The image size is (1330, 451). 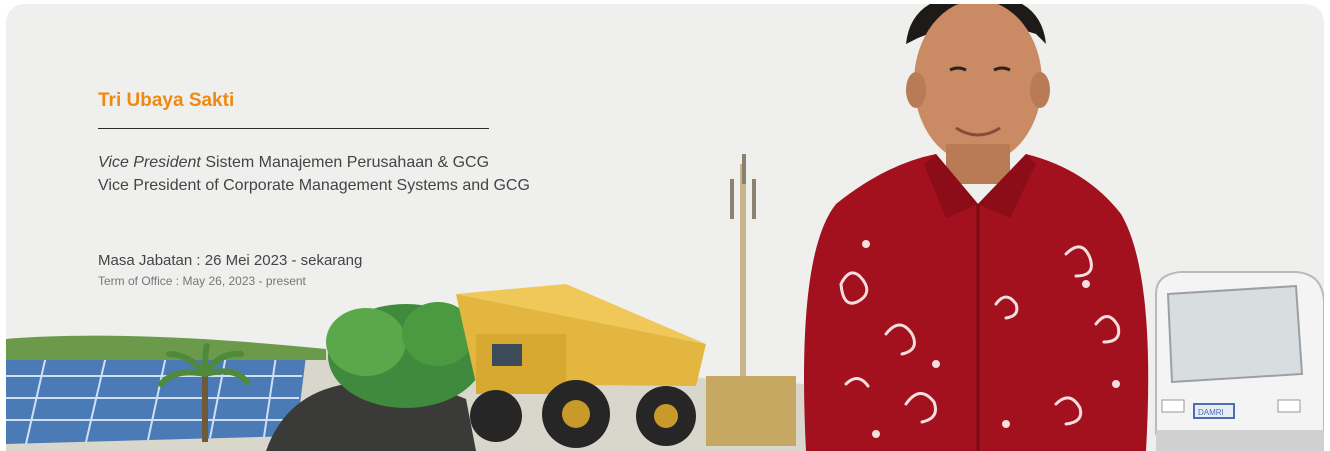 I want to click on person-name: Tri Ubaya Sakti, so click(x=166, y=100).